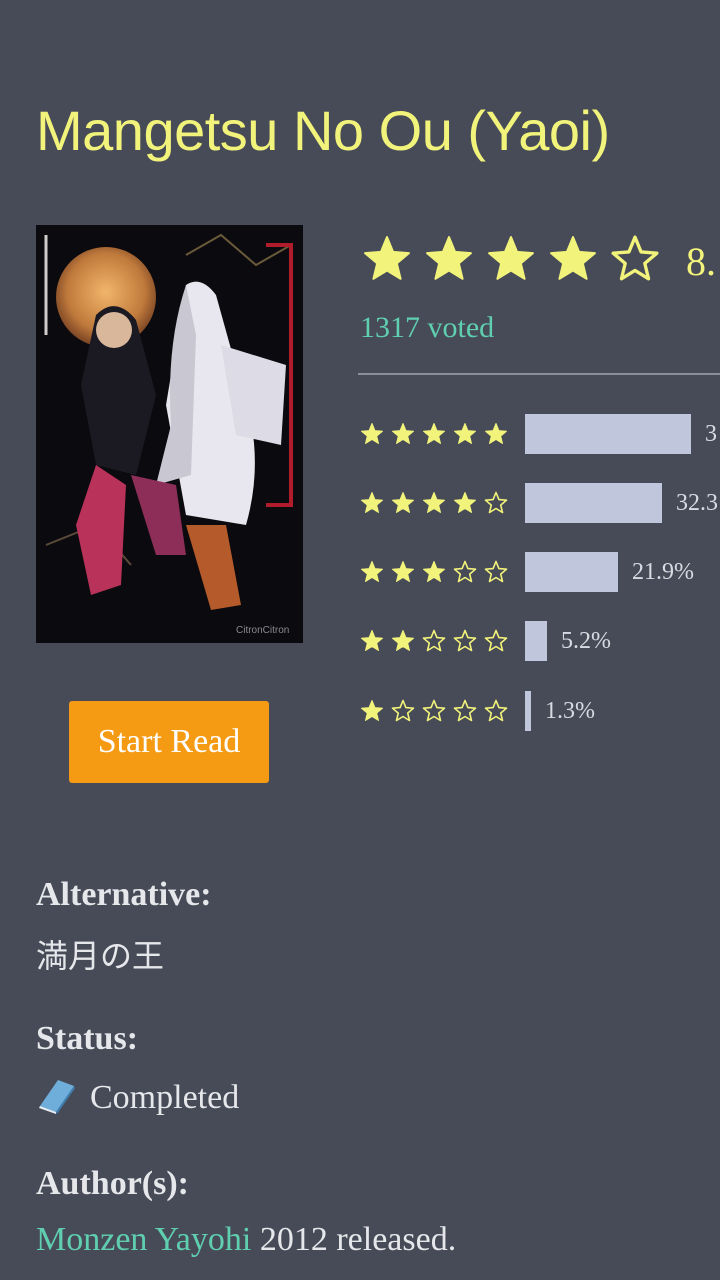  What do you see at coordinates (427, 327) in the screenshot?
I see `vote-count: 1317 voted` at bounding box center [427, 327].